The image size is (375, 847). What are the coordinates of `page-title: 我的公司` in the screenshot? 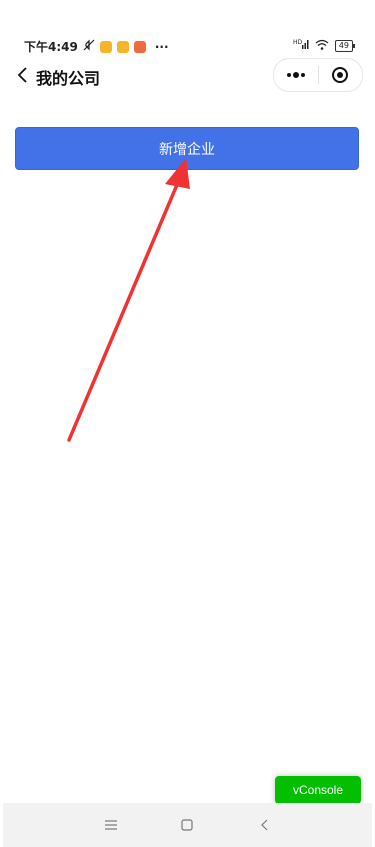 It's located at (68, 78).